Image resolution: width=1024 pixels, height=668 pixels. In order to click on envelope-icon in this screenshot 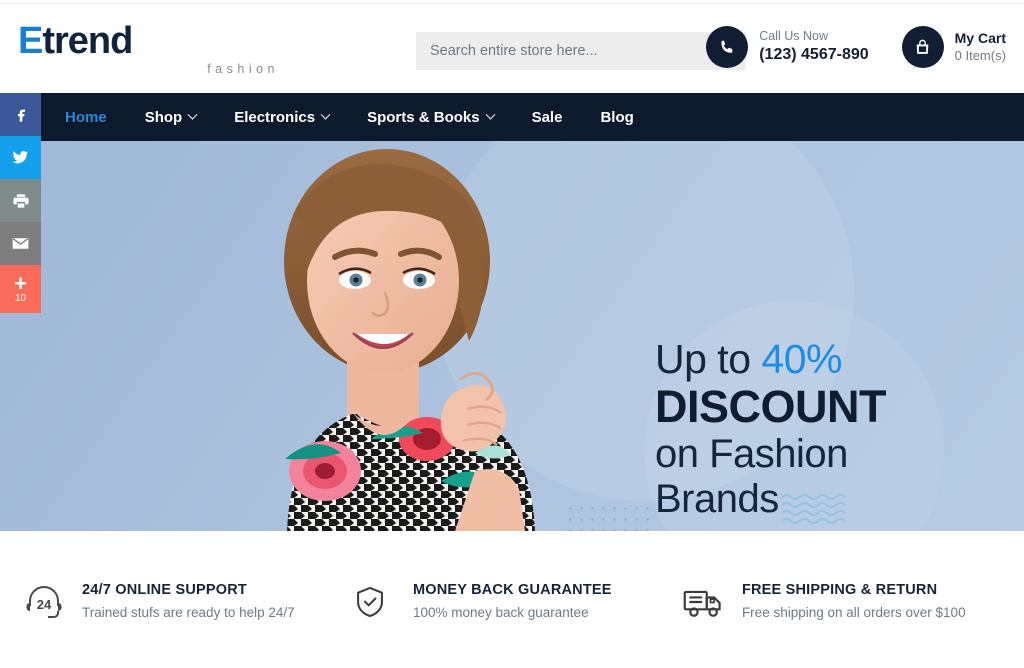, I will do `click(20, 243)`.